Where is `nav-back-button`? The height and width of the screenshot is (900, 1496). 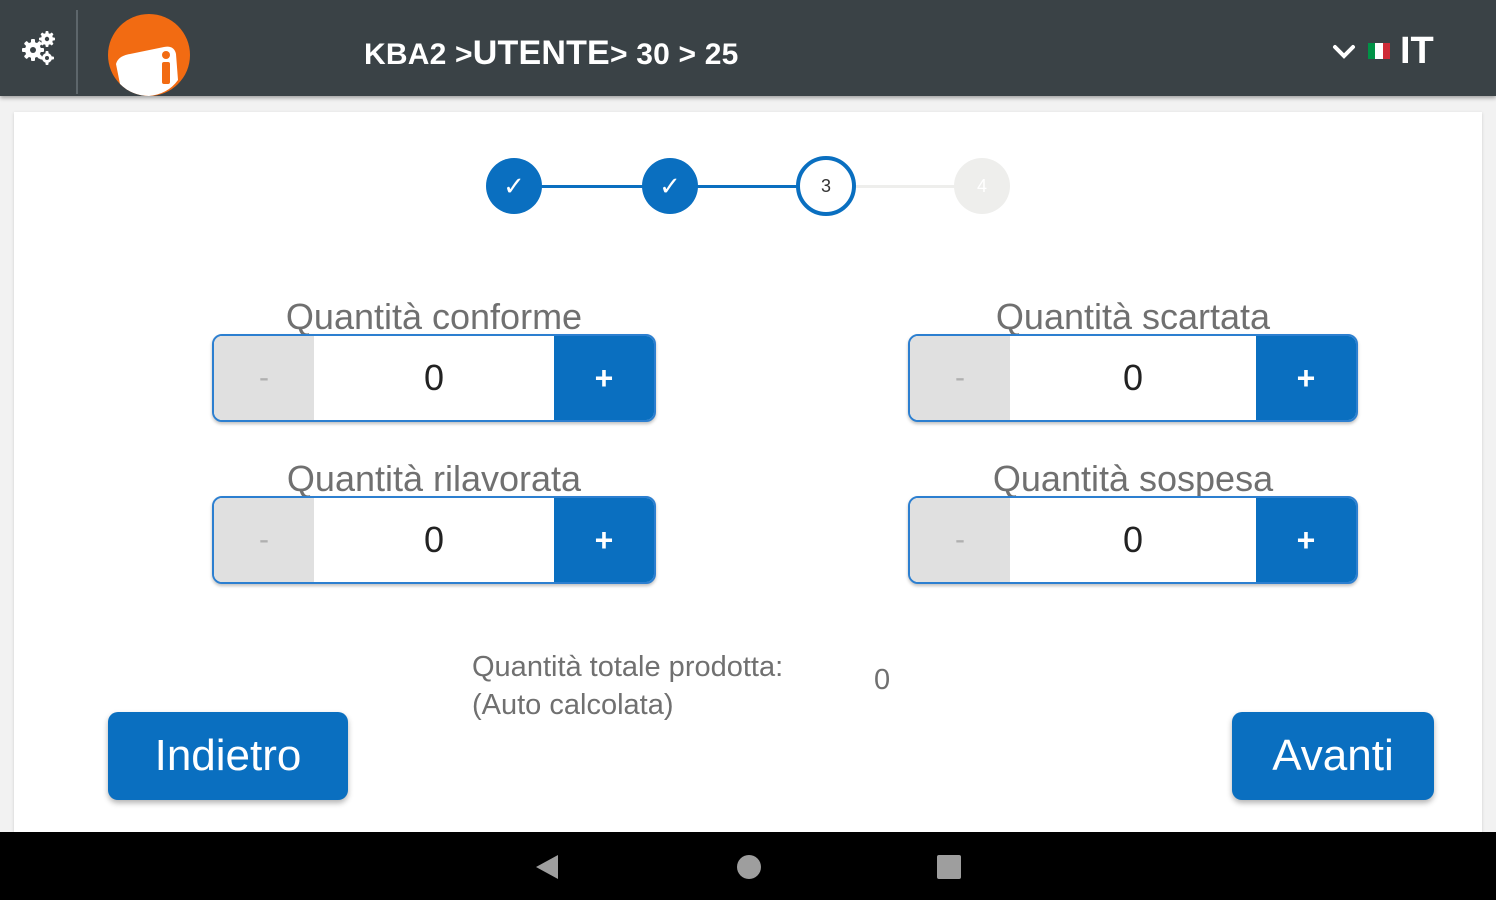 nav-back-button is located at coordinates (547, 867).